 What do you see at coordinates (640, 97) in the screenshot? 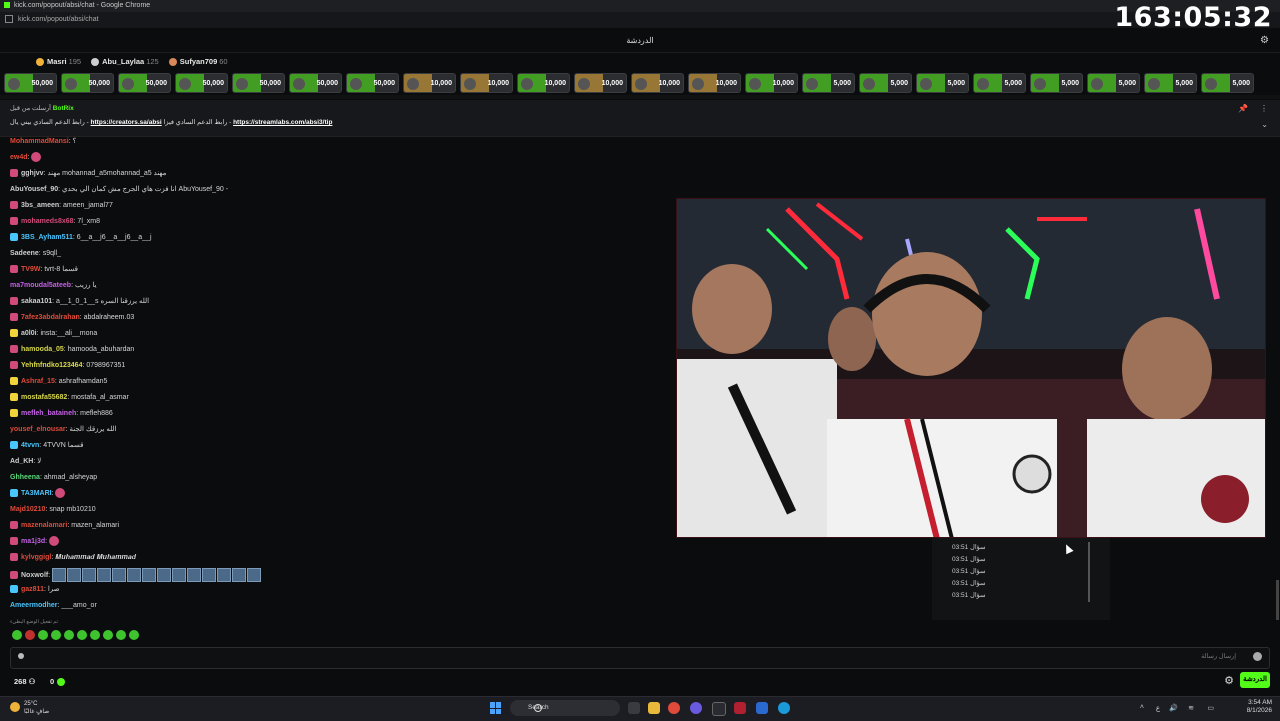
I see `kicks-scroll-strip` at bounding box center [640, 97].